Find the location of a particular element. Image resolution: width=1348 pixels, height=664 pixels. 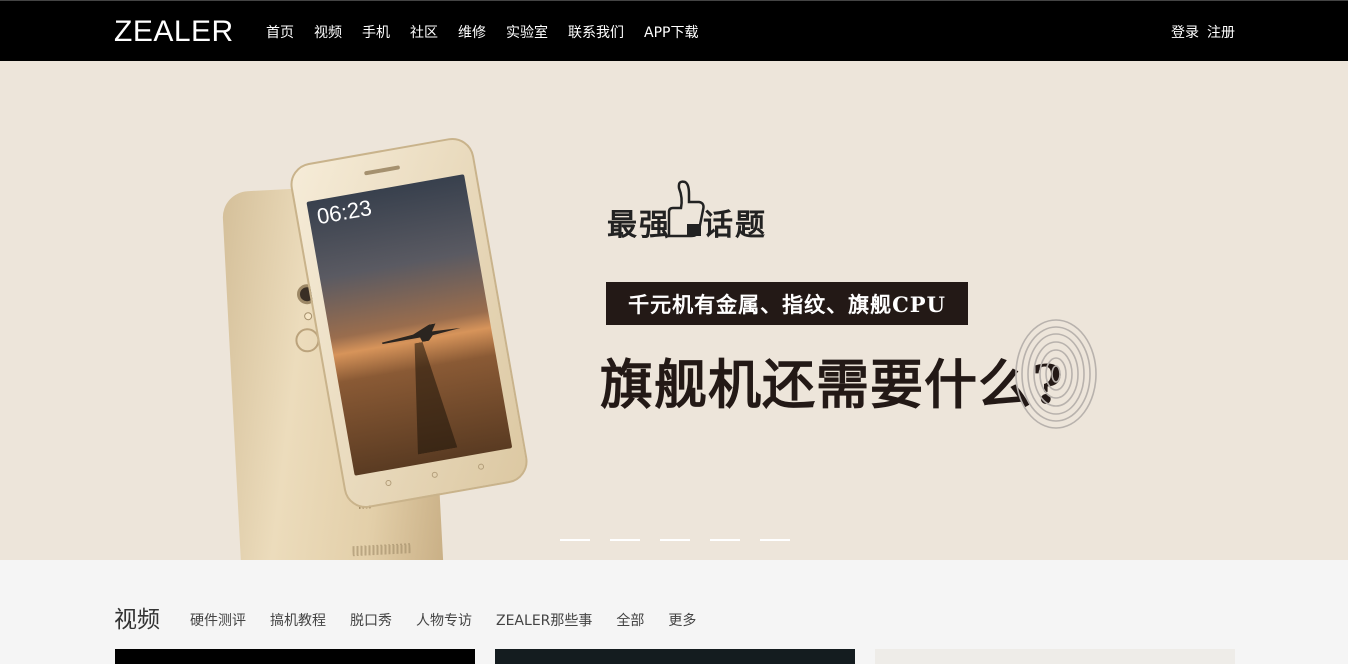

zealer-logo: ZEALER is located at coordinates (174, 32).